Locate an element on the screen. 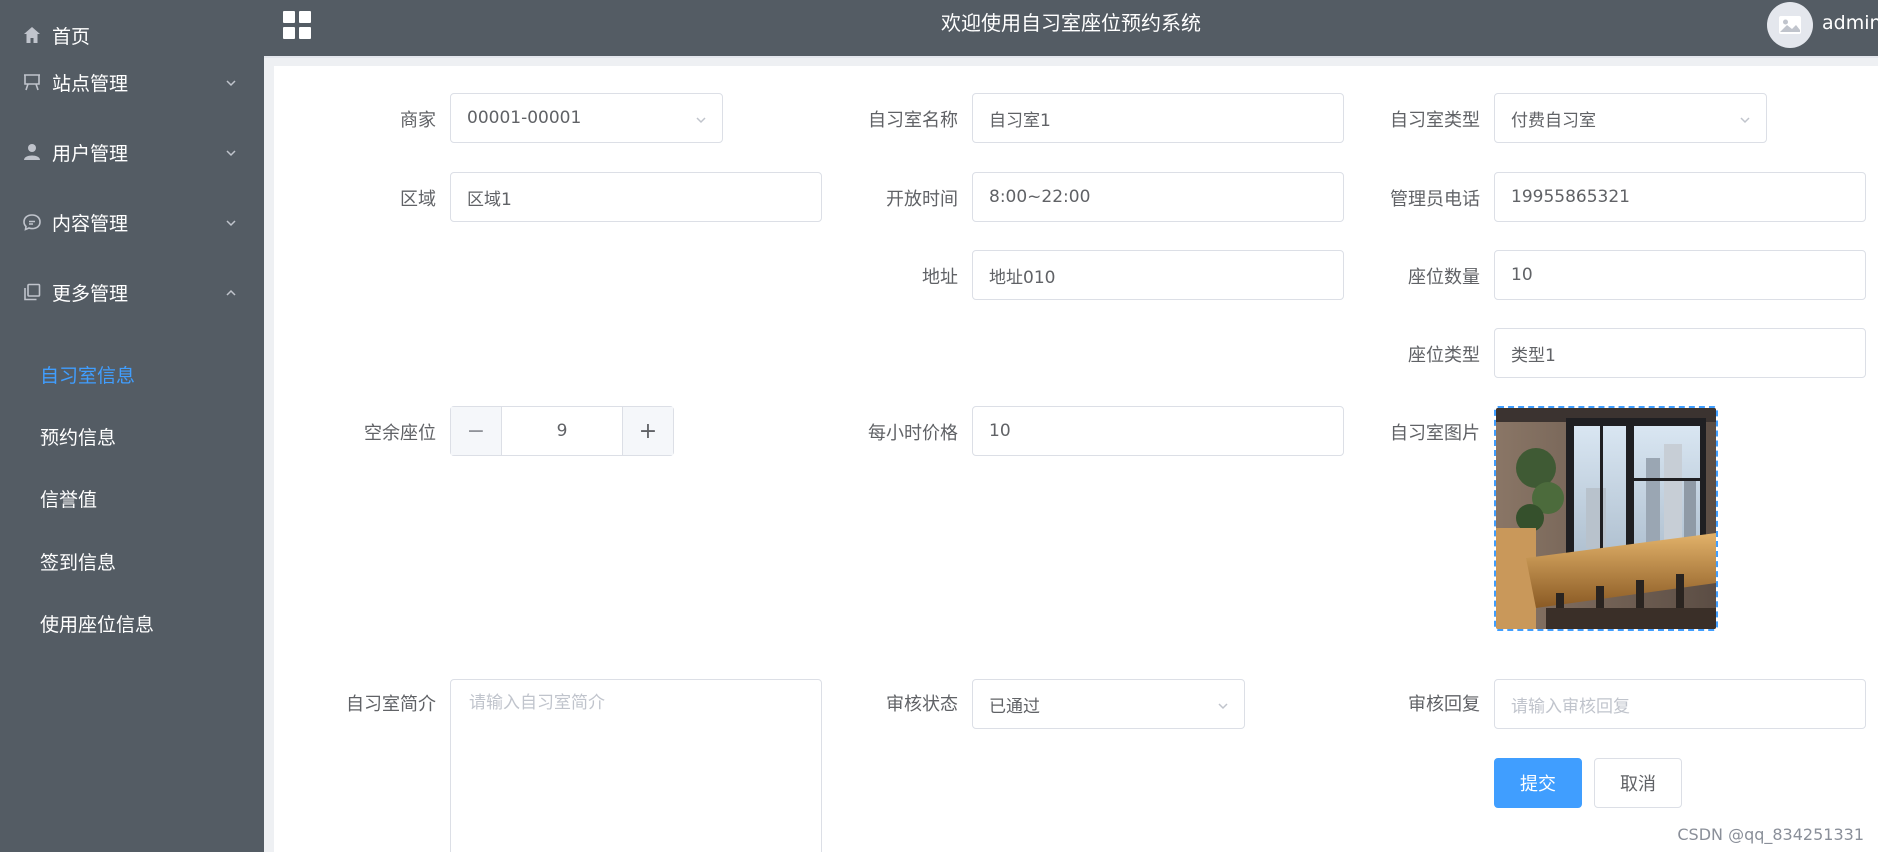  admin-phone-label: 管理员电话 is located at coordinates (1435, 199).